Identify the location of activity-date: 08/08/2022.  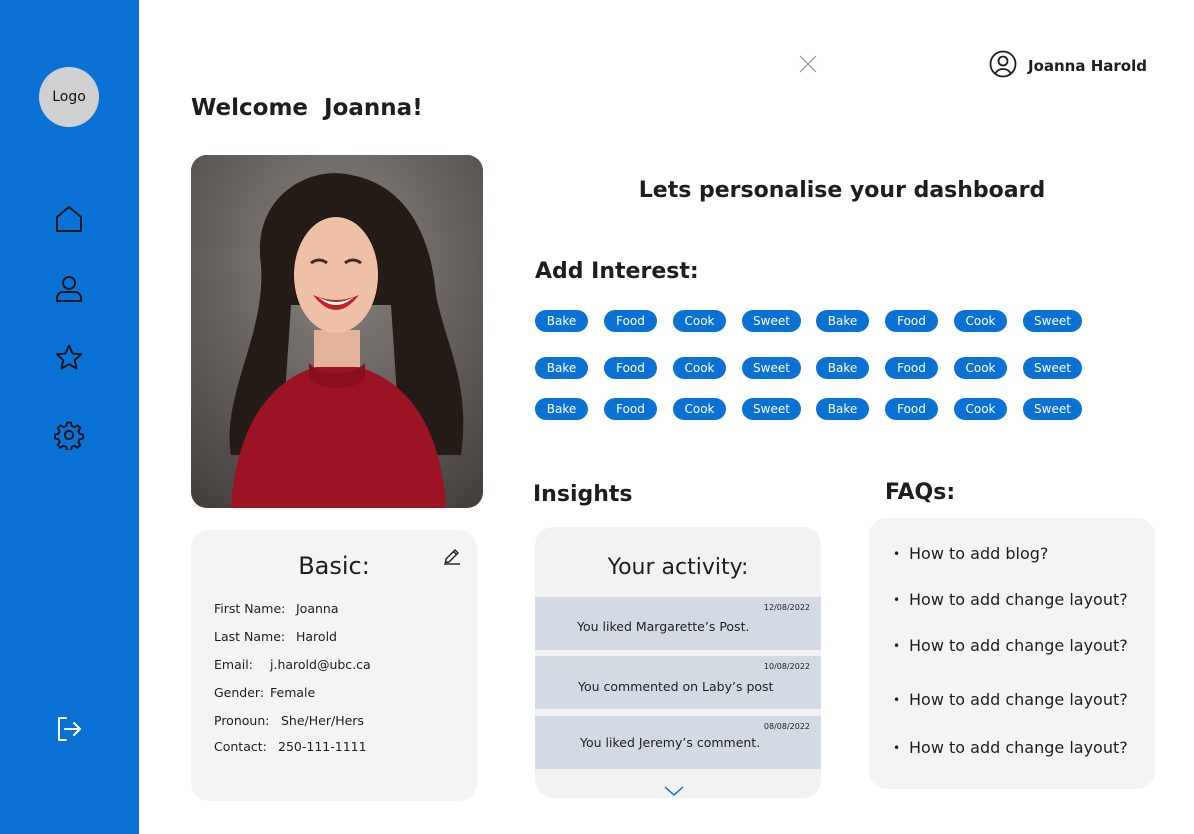
(786, 726).